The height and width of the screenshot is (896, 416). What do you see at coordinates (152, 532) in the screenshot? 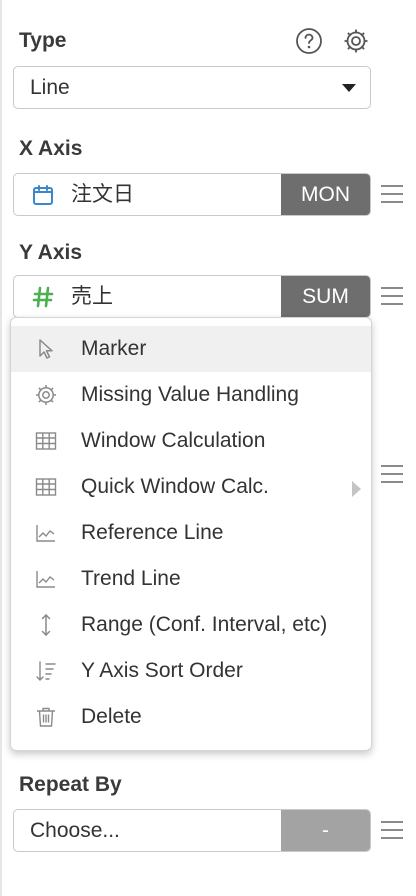
I see `menu-item-label: Reference Line` at bounding box center [152, 532].